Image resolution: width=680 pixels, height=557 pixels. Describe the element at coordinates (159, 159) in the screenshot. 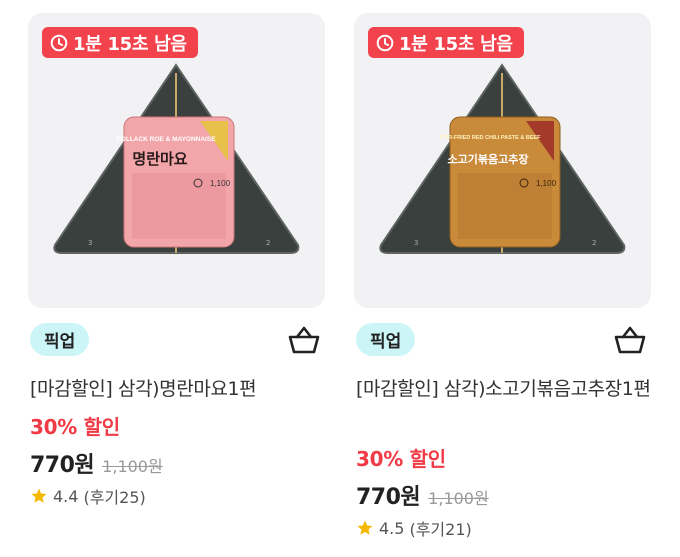

I see `label-korean: 명란마요` at that location.